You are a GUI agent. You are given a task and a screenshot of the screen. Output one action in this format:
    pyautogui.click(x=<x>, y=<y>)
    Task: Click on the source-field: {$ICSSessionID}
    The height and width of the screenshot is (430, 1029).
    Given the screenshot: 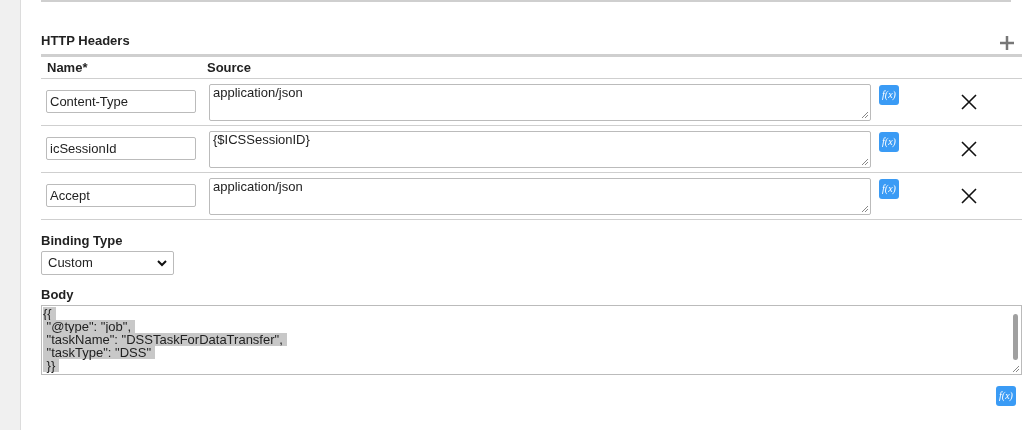 What is the action you would take?
    pyautogui.click(x=540, y=149)
    